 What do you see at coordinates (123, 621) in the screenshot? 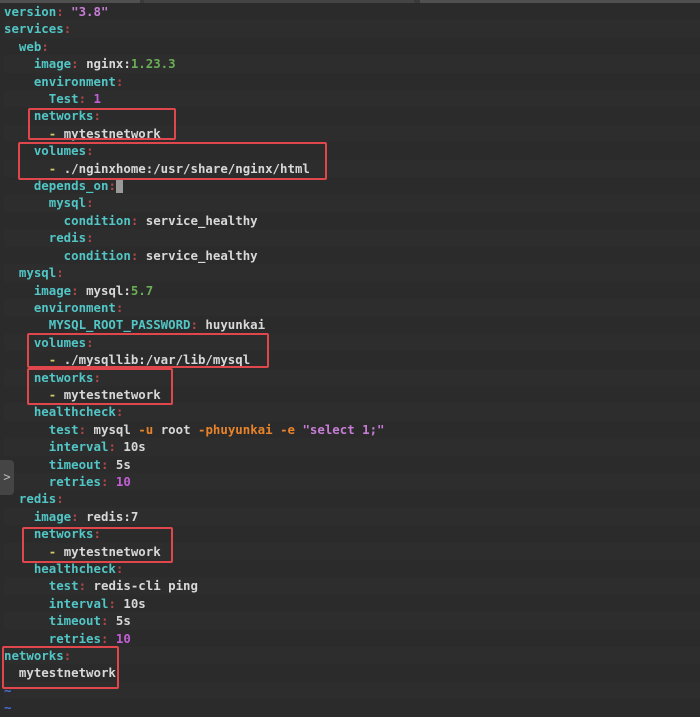
I see `yaml-value: 5s` at bounding box center [123, 621].